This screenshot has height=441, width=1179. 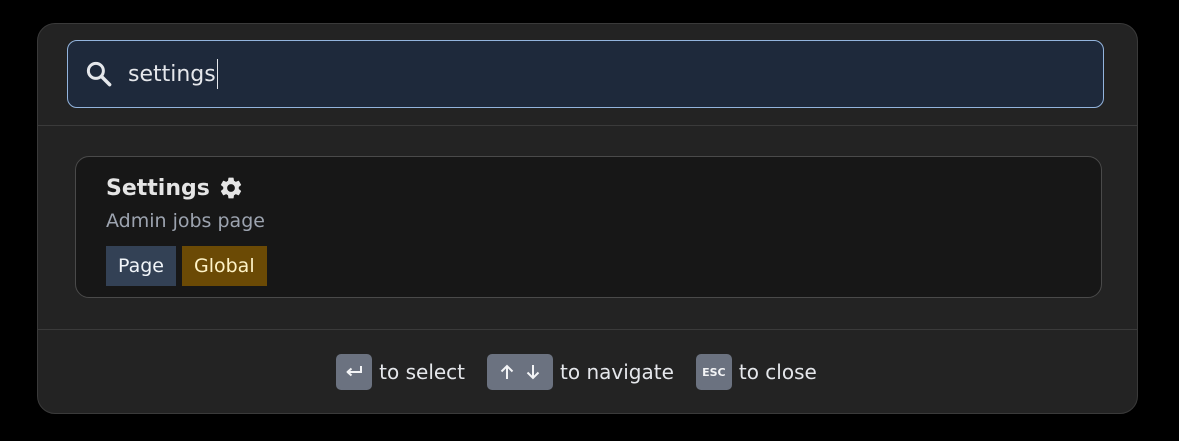 What do you see at coordinates (533, 372) in the screenshot?
I see `arrow-down-icon` at bounding box center [533, 372].